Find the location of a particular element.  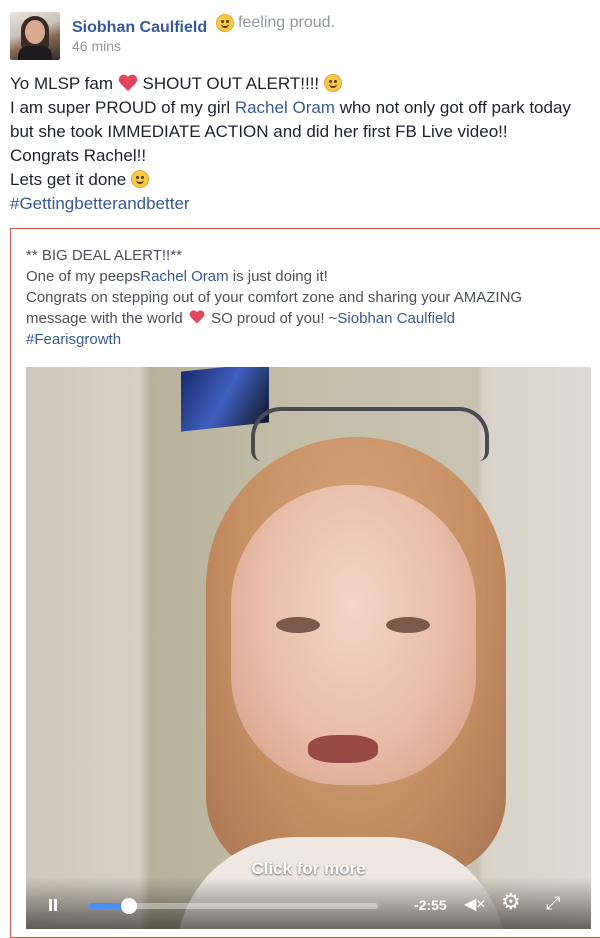

mention-link-siobhan-caulfield: Siobhan Caulfield is located at coordinates (396, 318).